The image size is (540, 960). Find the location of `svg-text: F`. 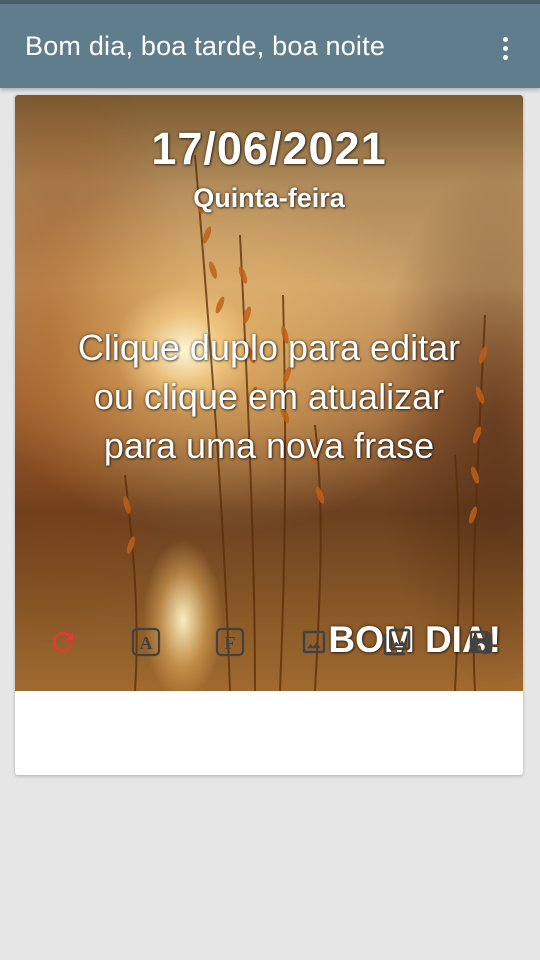

svg-text: F is located at coordinates (230, 643).